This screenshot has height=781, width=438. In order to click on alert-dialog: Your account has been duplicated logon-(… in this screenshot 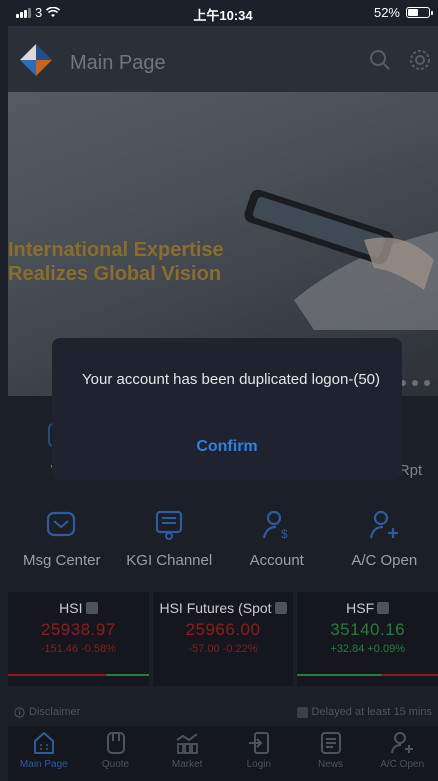, I will do `click(227, 409)`.